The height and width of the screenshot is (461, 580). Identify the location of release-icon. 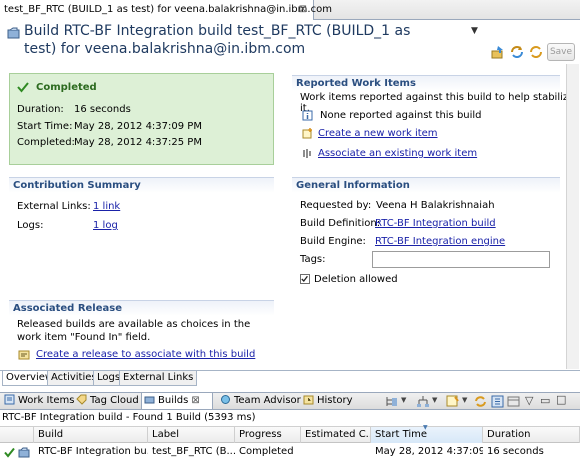
(24, 355).